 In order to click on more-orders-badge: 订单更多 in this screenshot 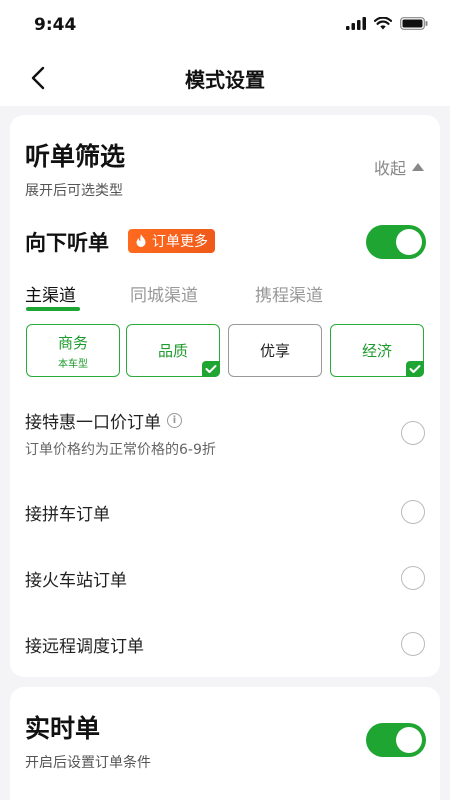, I will do `click(171, 241)`.